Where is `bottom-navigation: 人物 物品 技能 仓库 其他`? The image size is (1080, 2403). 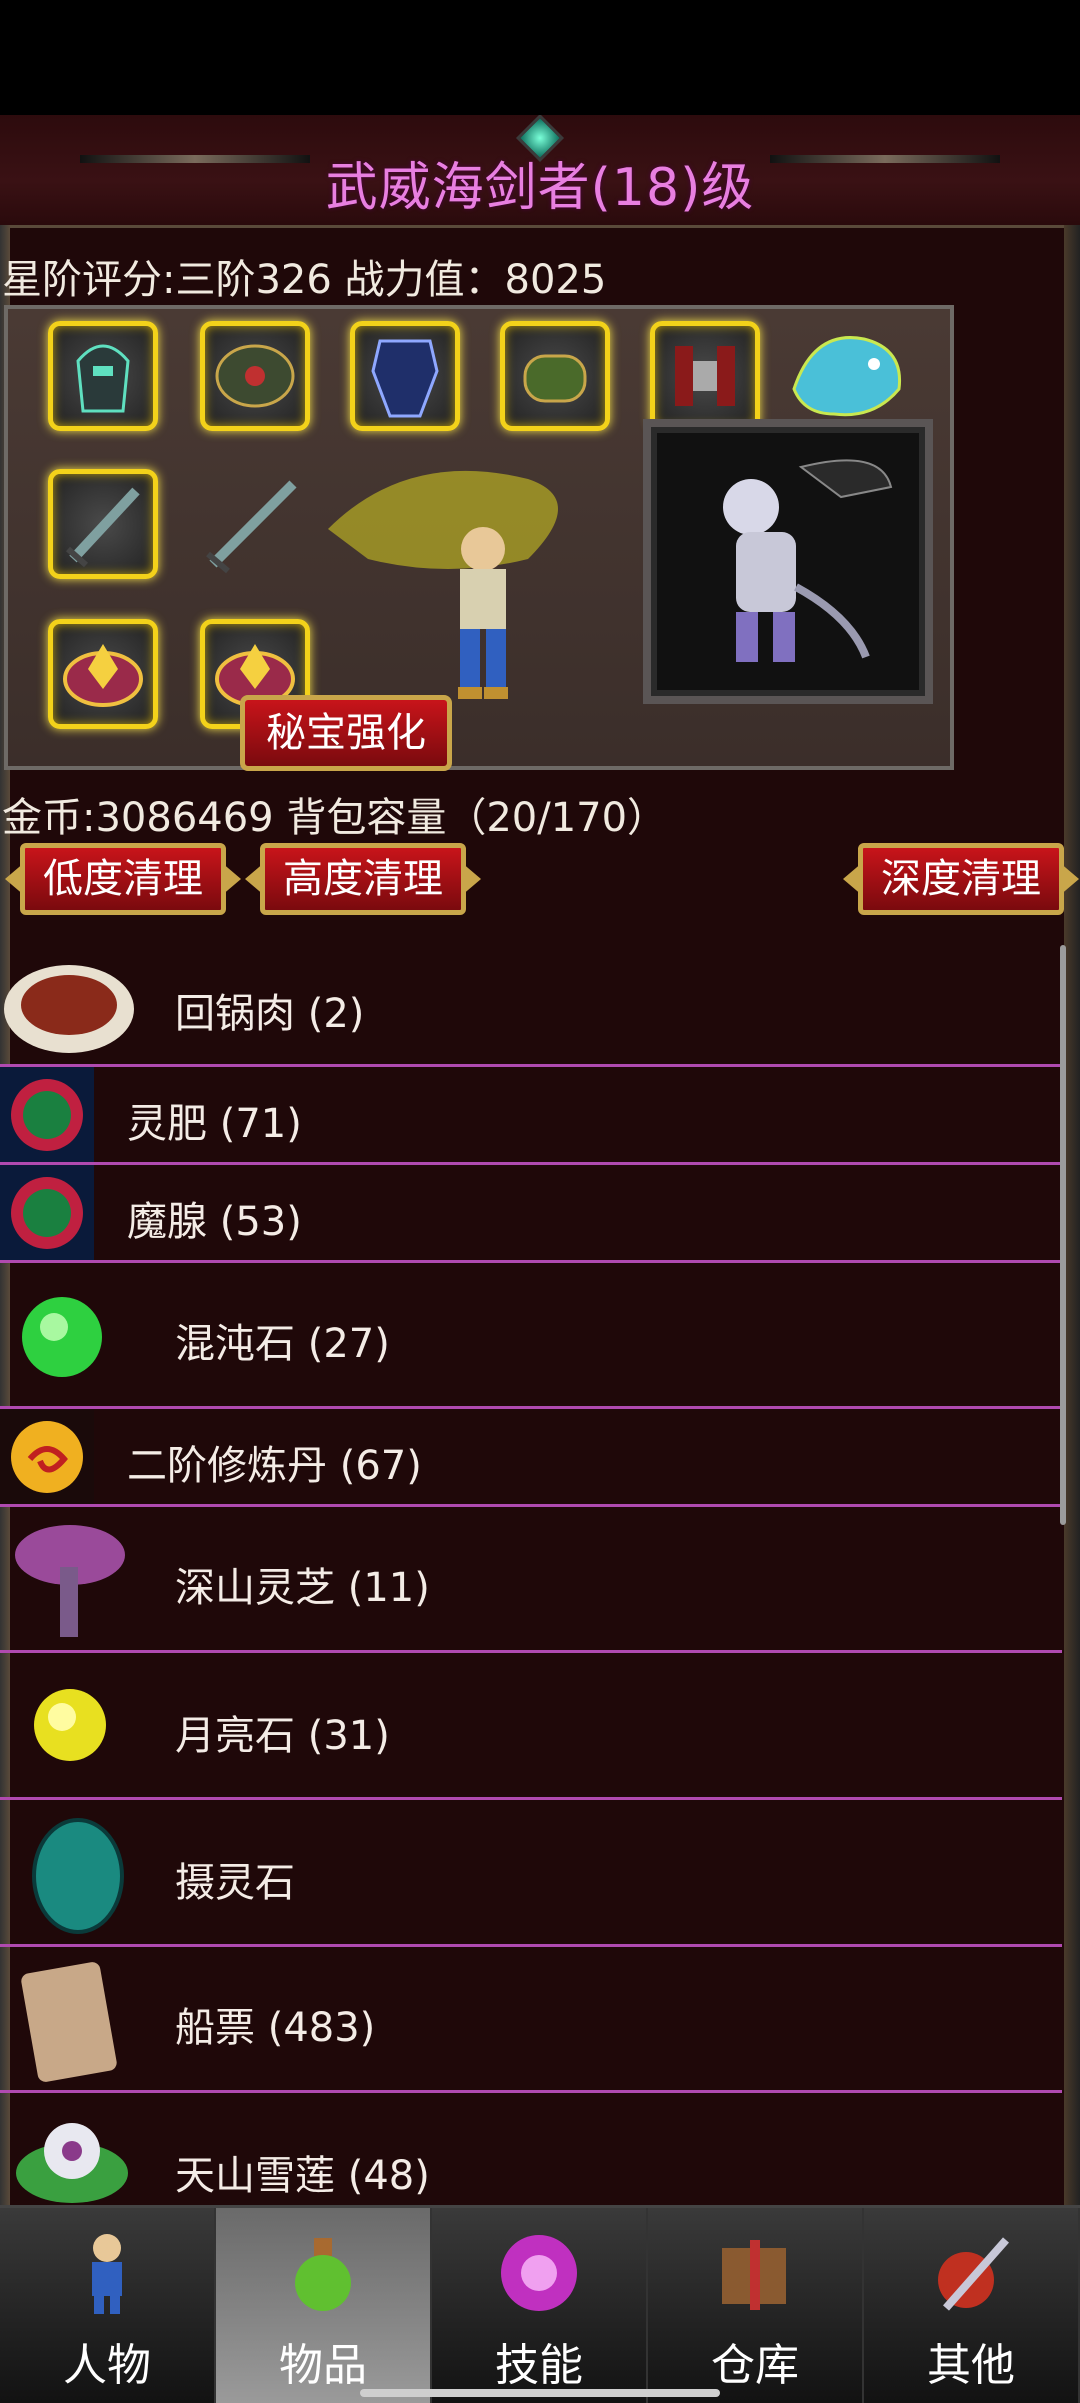
bottom-navigation: 人物 物品 技能 仓库 其他 is located at coordinates (540, 2304).